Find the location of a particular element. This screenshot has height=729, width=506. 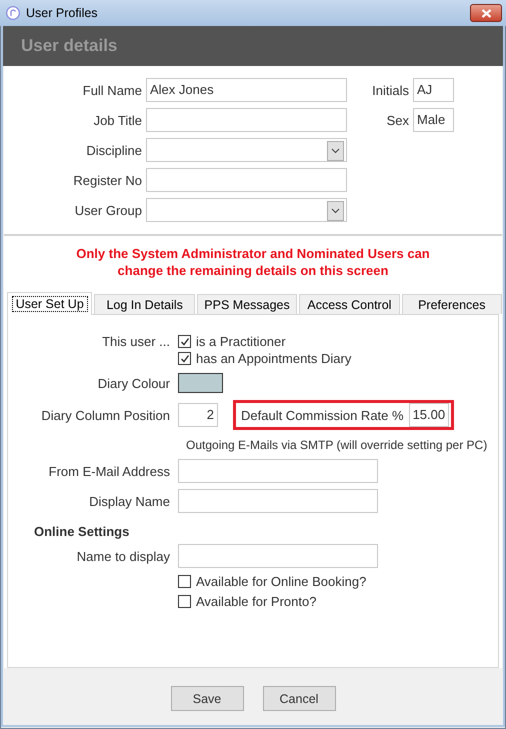

tab: Access Control is located at coordinates (349, 304).